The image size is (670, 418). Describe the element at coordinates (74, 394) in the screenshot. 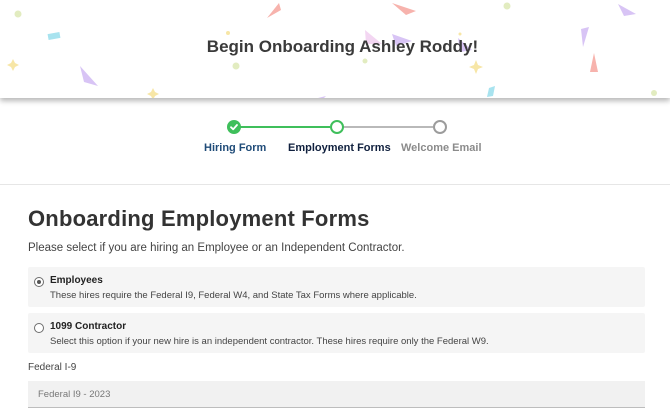

I see `federal-i9-value: Federal I9 - 2023` at that location.